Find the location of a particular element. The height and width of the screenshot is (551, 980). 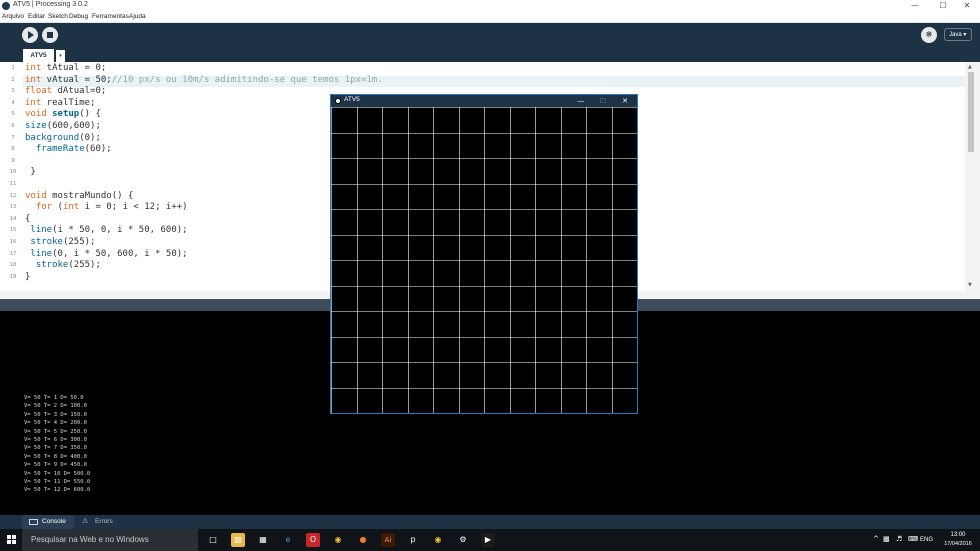

menu-editar: Editar is located at coordinates (36, 17).